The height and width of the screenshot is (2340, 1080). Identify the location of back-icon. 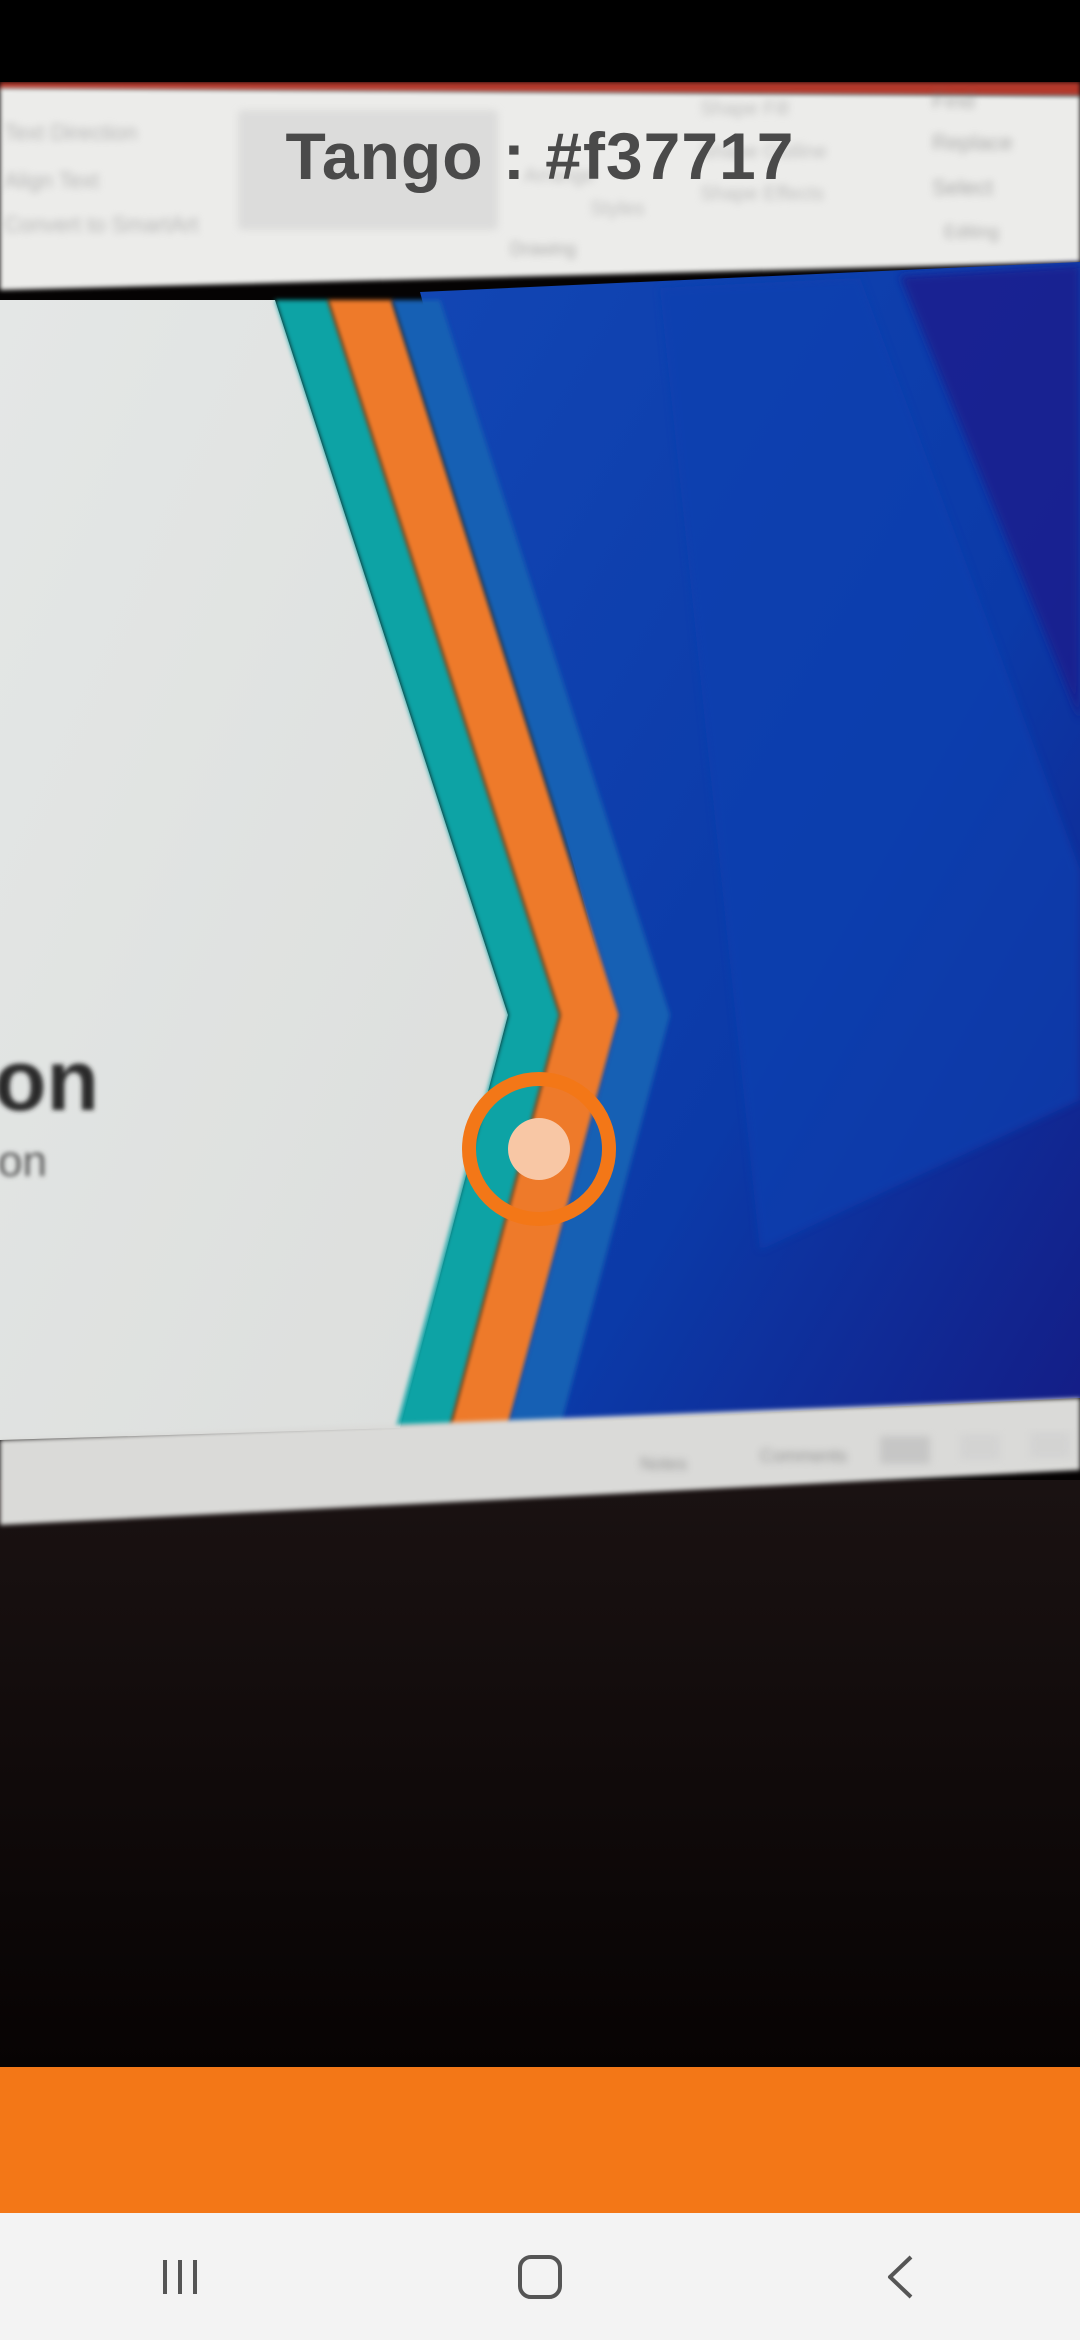
(900, 2276).